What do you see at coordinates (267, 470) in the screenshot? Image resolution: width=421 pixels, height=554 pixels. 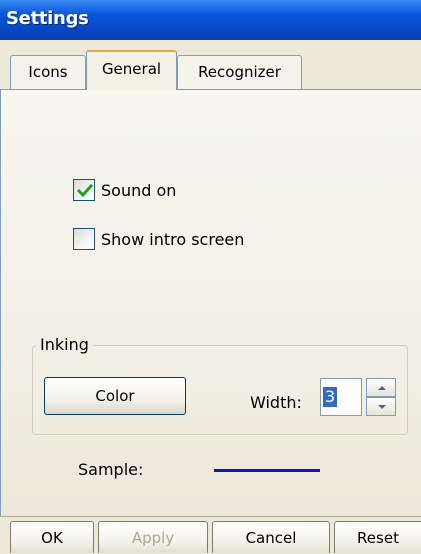 I see `ink-sample-stroke` at bounding box center [267, 470].